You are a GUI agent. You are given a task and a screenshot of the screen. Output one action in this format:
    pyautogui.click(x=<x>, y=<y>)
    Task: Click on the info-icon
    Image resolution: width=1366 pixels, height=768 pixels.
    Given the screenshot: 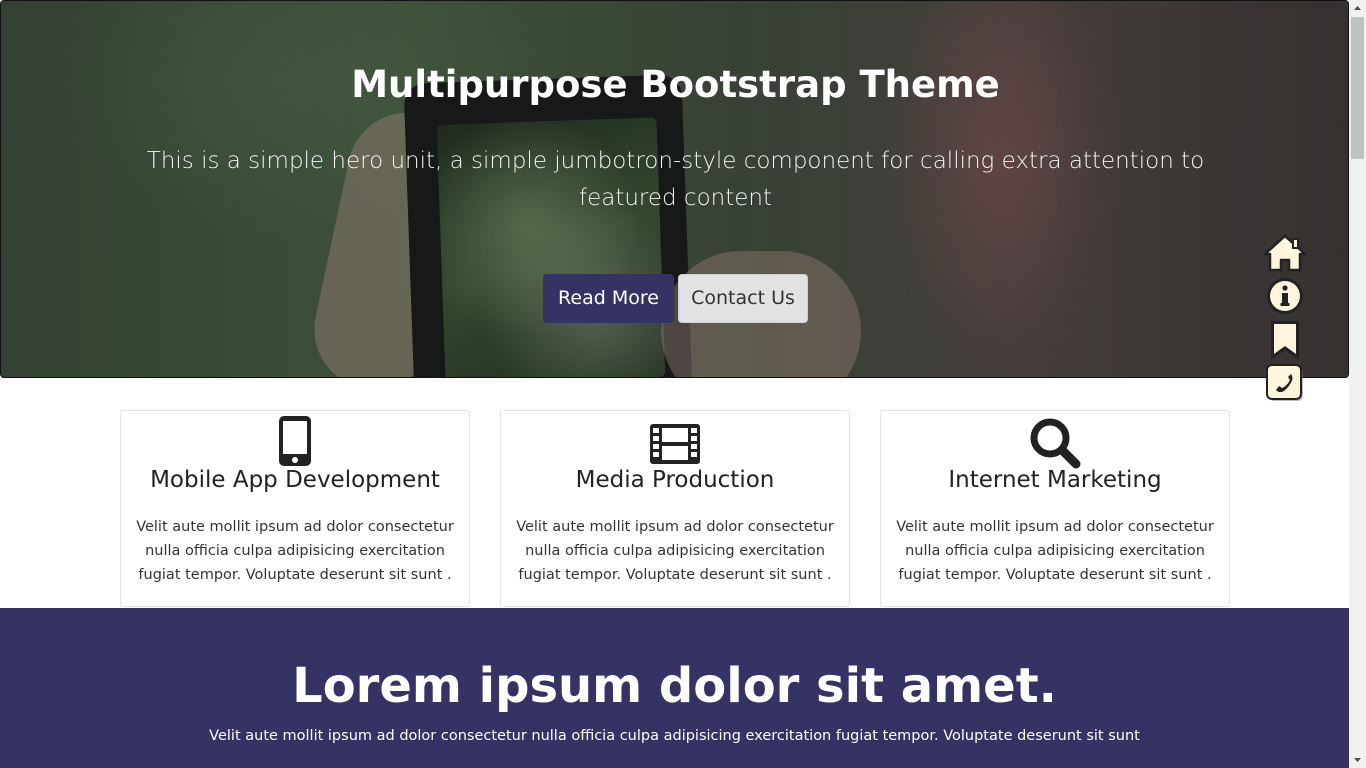 What is the action you would take?
    pyautogui.click(x=1285, y=297)
    